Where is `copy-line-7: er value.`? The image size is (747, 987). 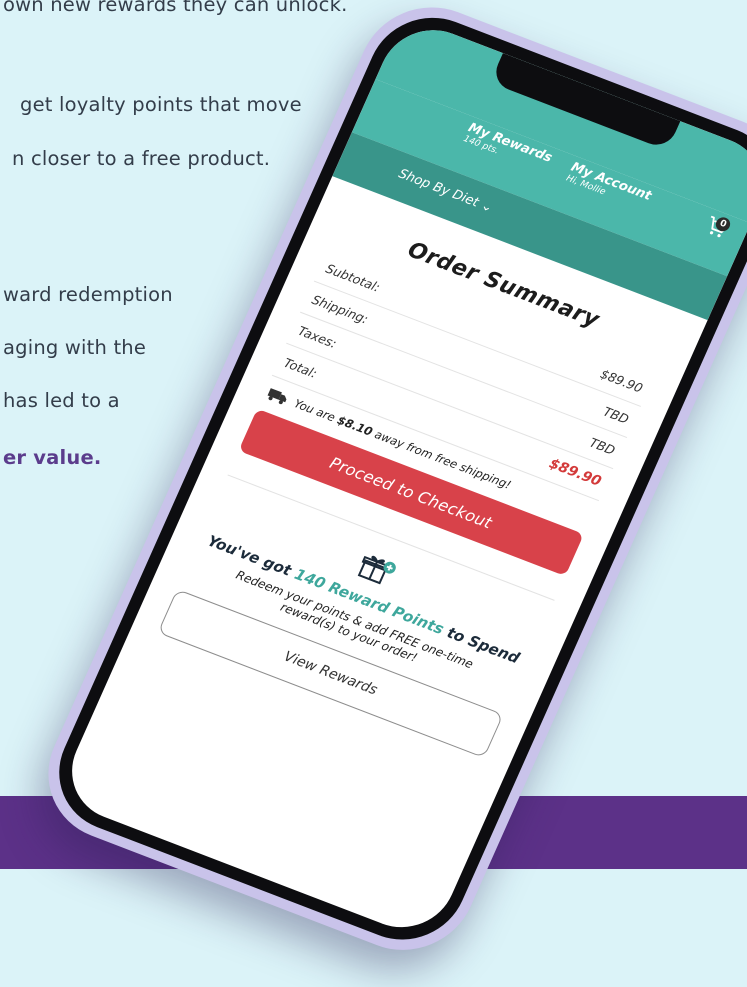 copy-line-7: er value. is located at coordinates (52, 457).